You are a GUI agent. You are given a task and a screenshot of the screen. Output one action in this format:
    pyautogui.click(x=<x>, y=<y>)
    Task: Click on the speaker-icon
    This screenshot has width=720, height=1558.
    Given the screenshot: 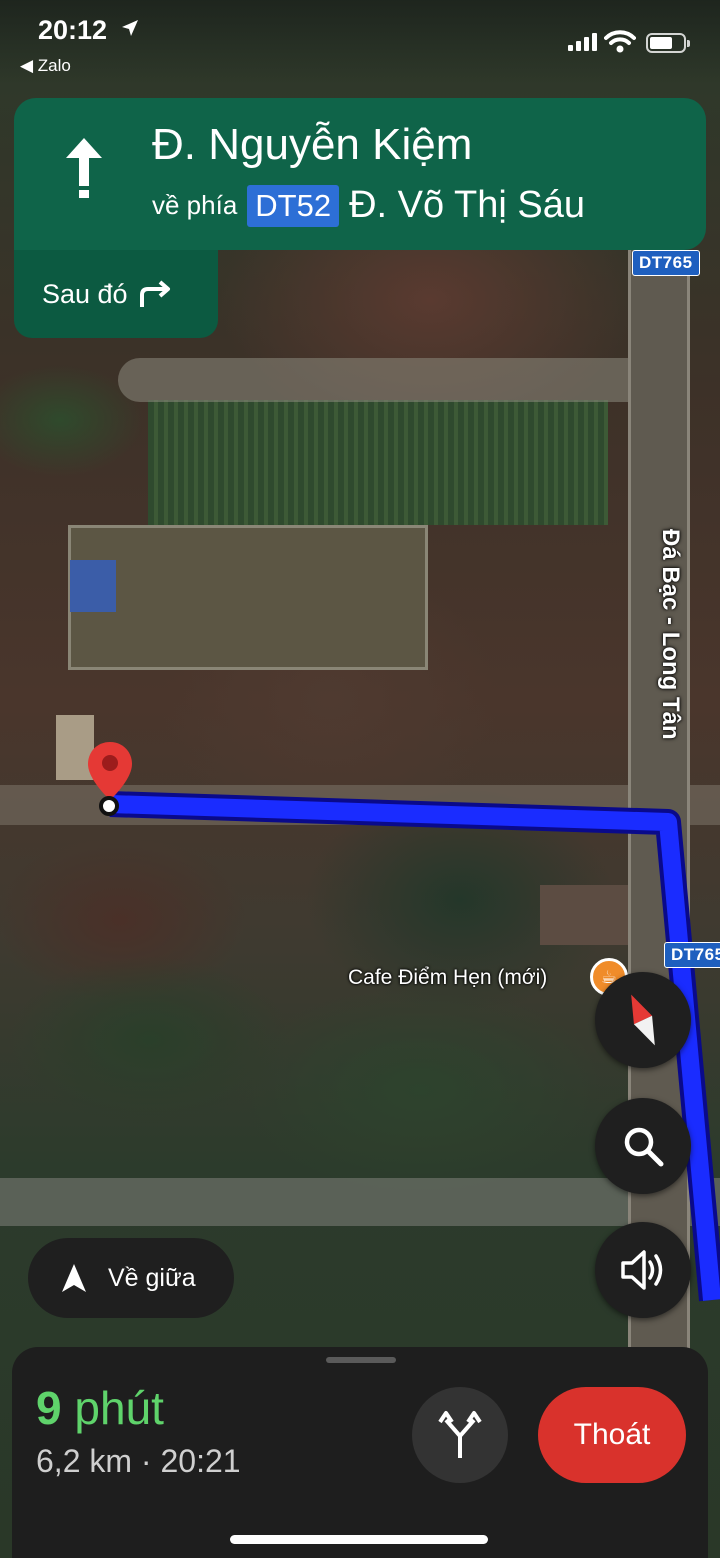 What is the action you would take?
    pyautogui.click(x=642, y=1270)
    